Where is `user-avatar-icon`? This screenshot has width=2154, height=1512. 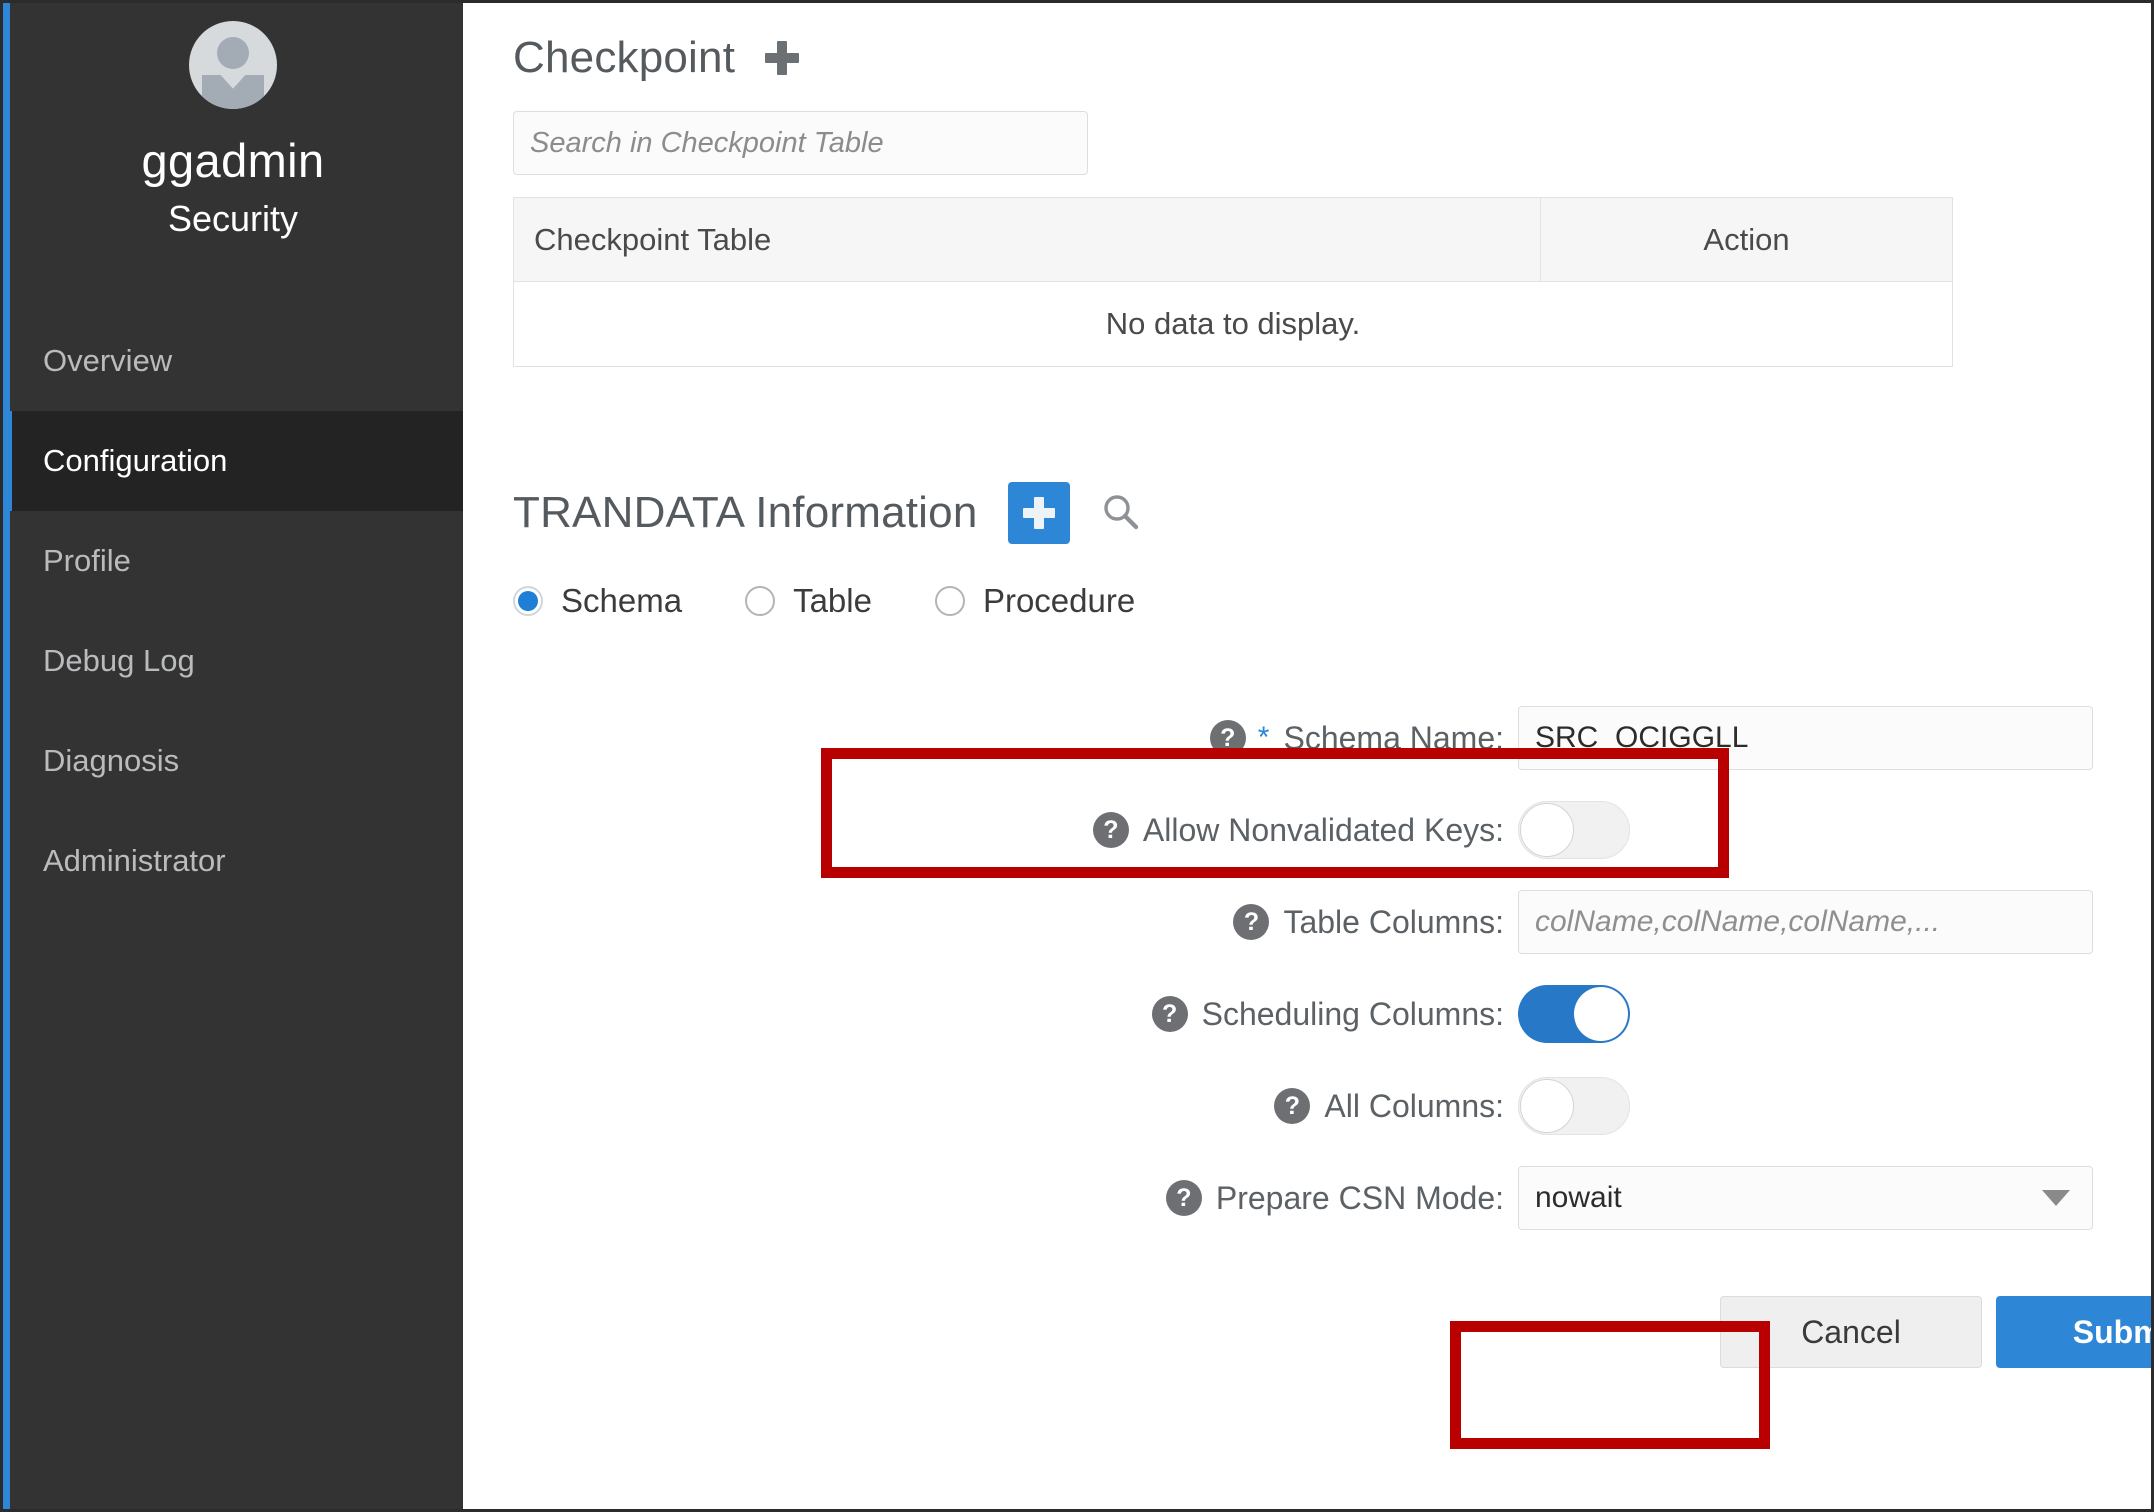 user-avatar-icon is located at coordinates (233, 65).